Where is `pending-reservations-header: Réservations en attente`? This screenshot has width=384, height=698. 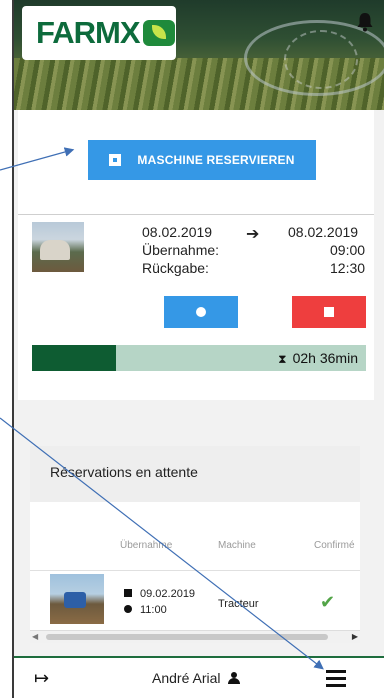 pending-reservations-header: Réservations en attente is located at coordinates (195, 474).